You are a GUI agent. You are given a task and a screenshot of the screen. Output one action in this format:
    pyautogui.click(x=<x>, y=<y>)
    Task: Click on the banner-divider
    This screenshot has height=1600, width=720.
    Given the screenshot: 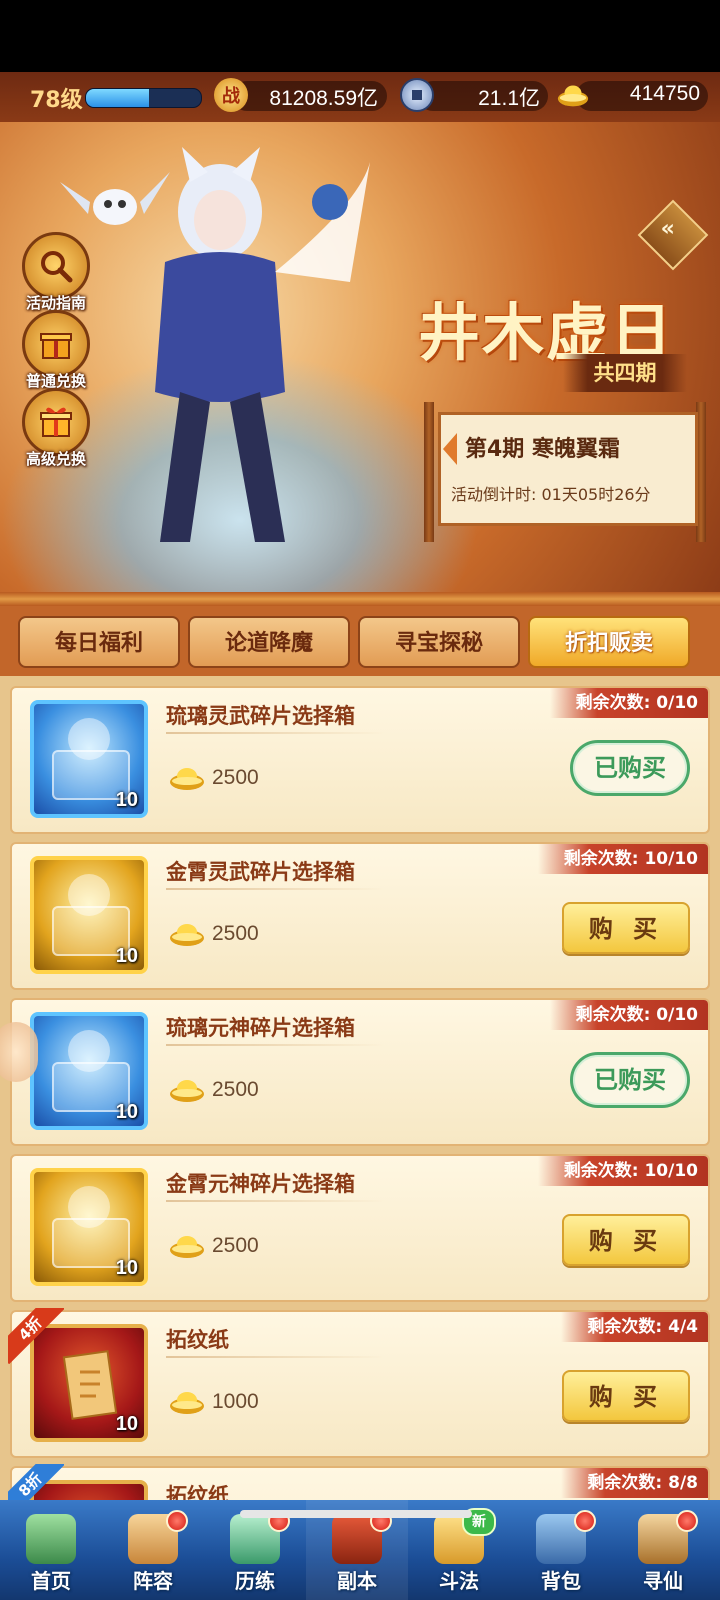 What is the action you would take?
    pyautogui.click(x=360, y=599)
    